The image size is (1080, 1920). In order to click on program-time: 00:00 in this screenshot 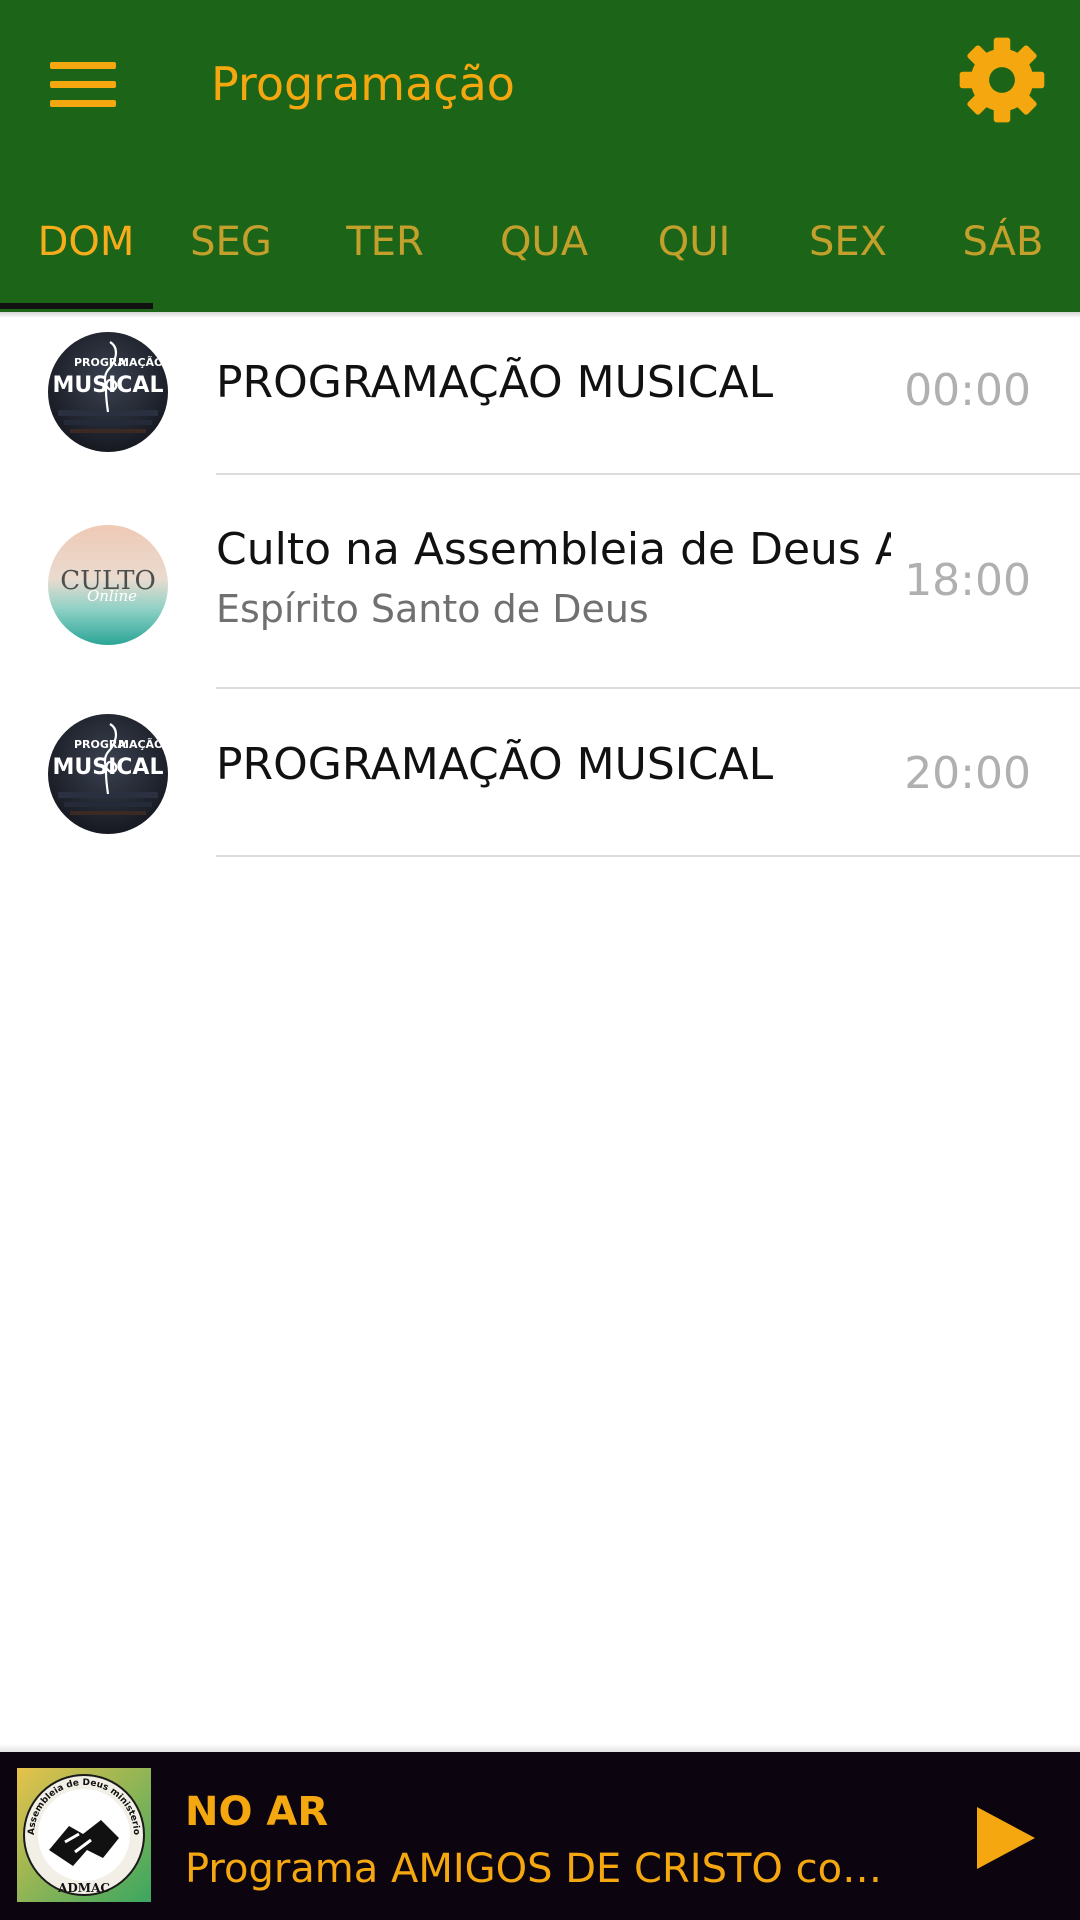, I will do `click(967, 390)`.